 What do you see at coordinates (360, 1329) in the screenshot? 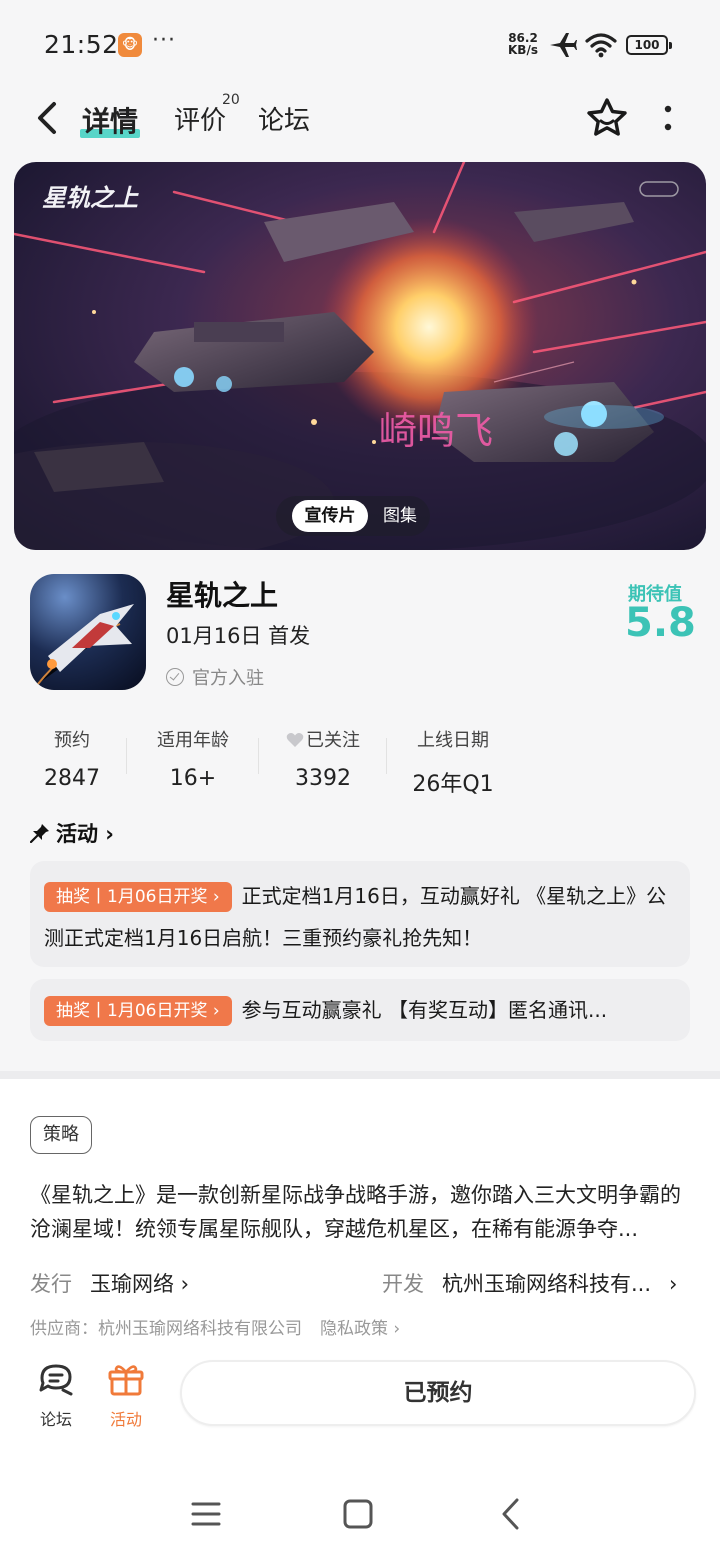
I see `privacy-policy-link: 隐私政策 ›` at bounding box center [360, 1329].